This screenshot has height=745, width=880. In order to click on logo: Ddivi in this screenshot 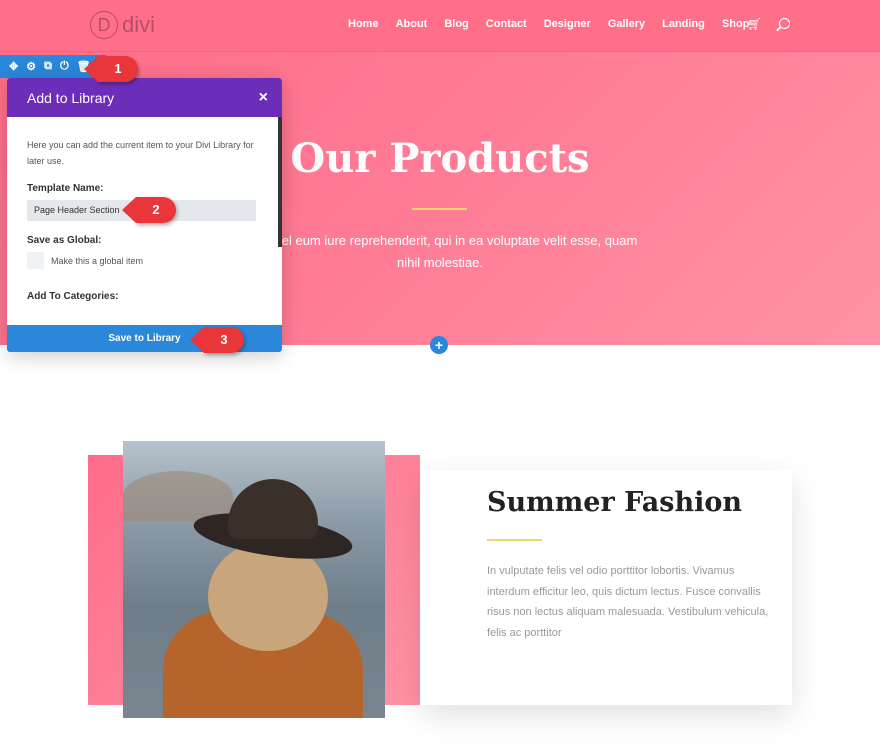, I will do `click(122, 25)`.